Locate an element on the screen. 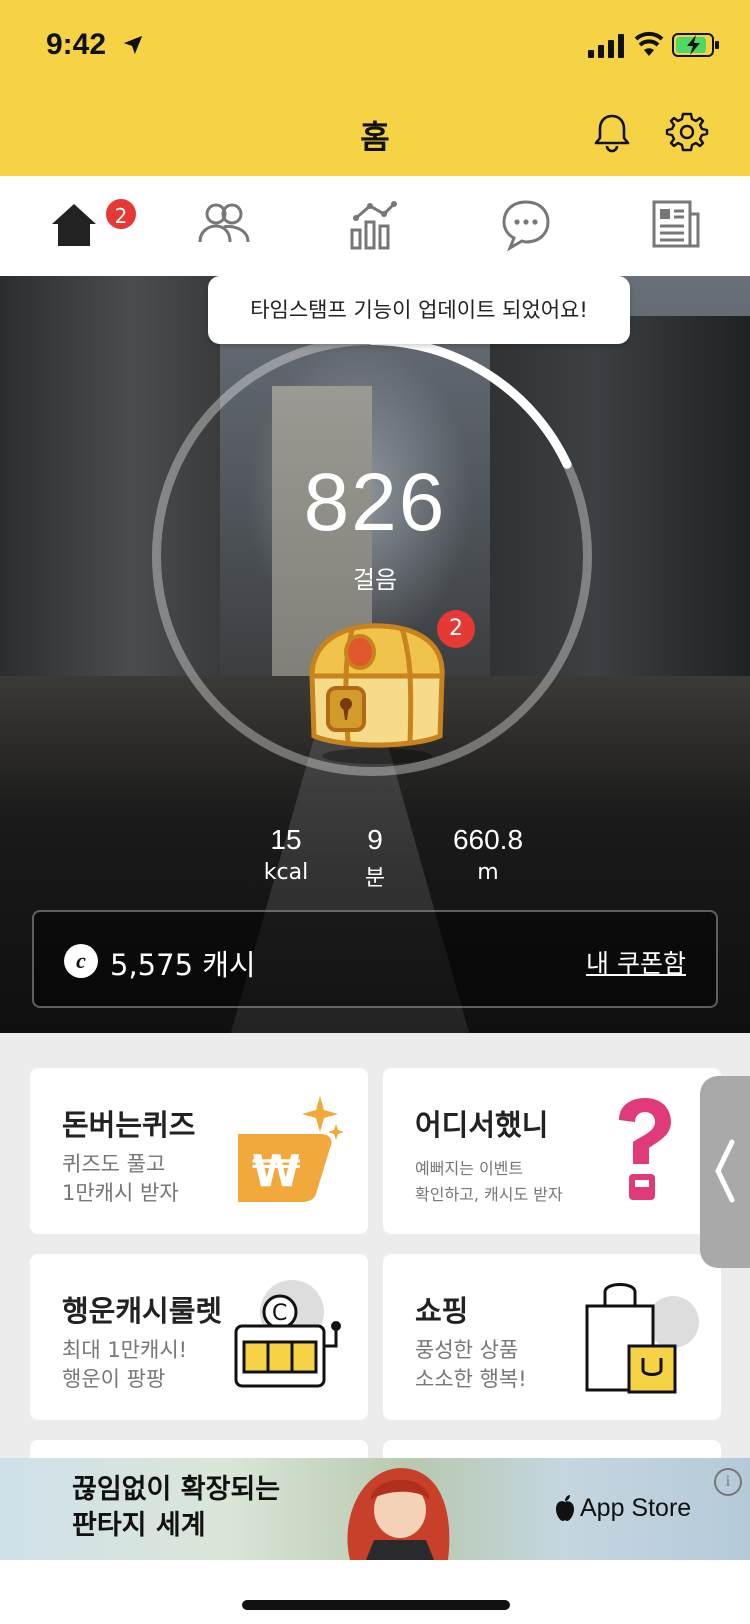 The height and width of the screenshot is (1624, 750). card-subtitle-line: 소소한 행복! is located at coordinates (471, 1379).